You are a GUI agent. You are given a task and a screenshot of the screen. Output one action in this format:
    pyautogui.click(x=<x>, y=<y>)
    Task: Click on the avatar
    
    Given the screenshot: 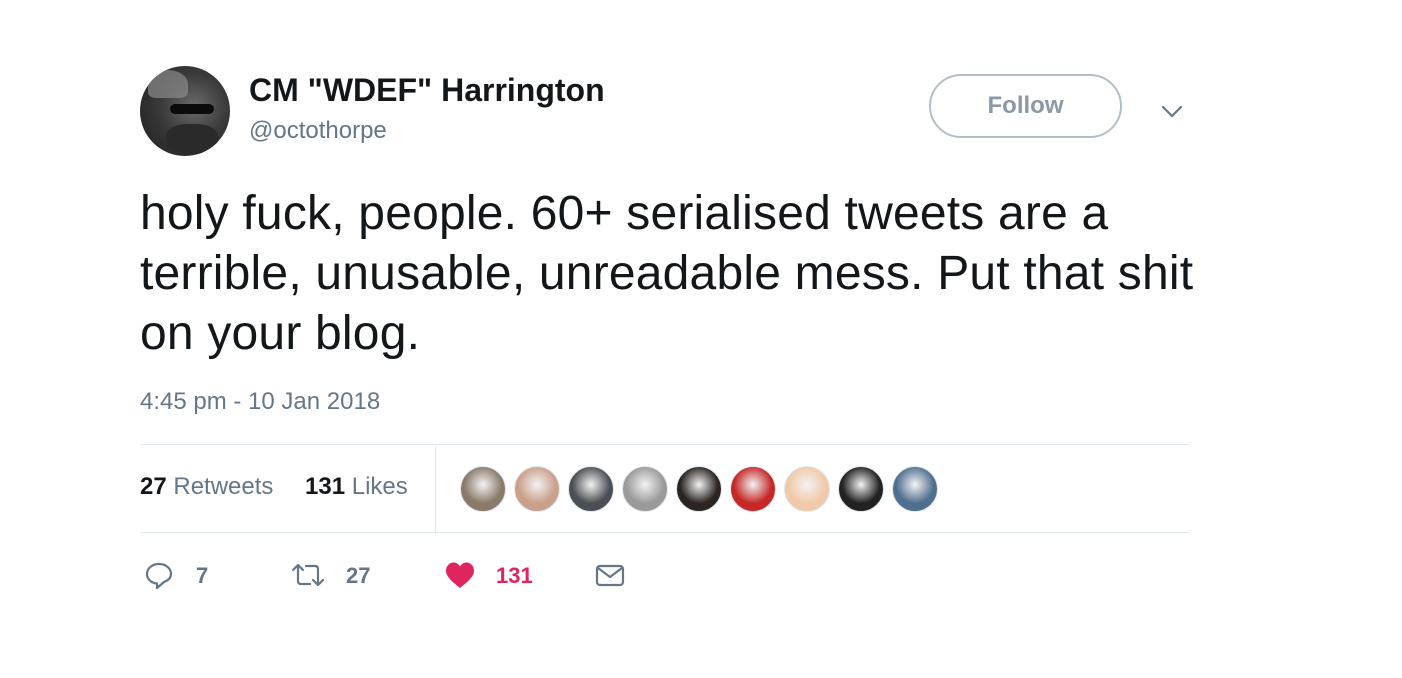 What is the action you would take?
    pyautogui.click(x=185, y=111)
    